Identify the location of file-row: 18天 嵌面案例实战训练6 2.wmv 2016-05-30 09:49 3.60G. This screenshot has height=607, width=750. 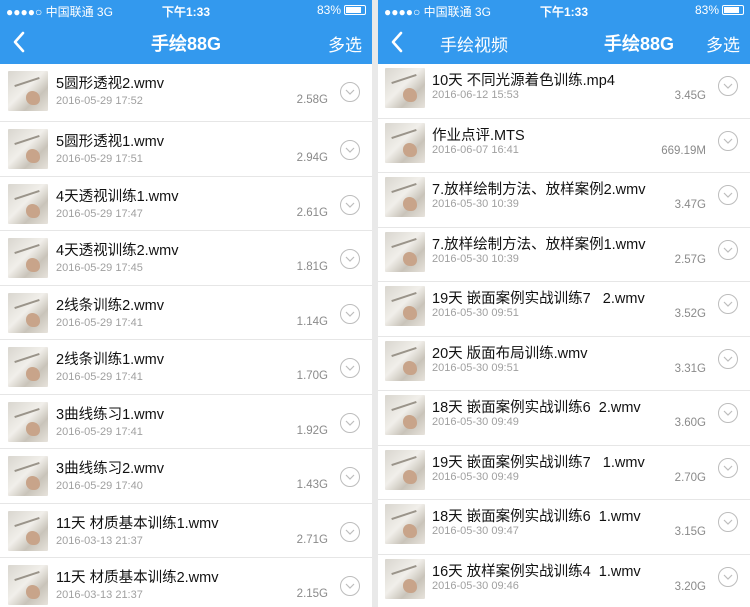
(564, 418).